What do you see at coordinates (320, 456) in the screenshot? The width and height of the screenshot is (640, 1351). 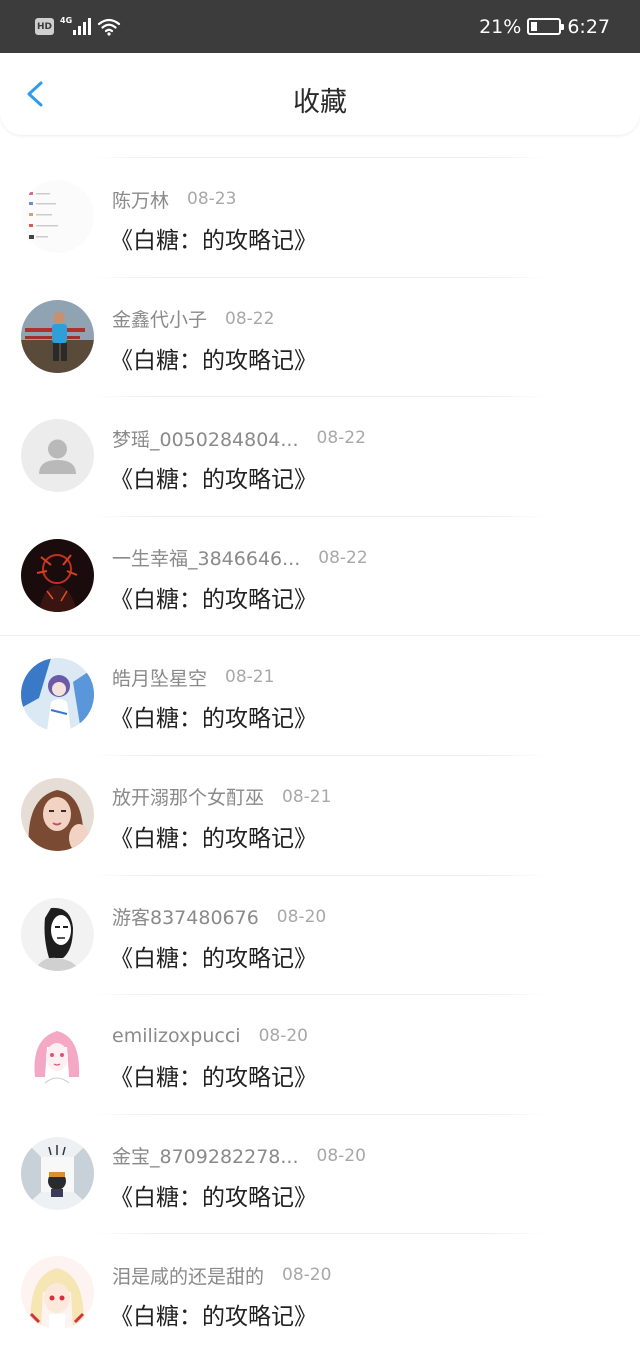 I see `list-item: 梦瑶_0050284804... 08-22 《白糖：的攻略记》` at bounding box center [320, 456].